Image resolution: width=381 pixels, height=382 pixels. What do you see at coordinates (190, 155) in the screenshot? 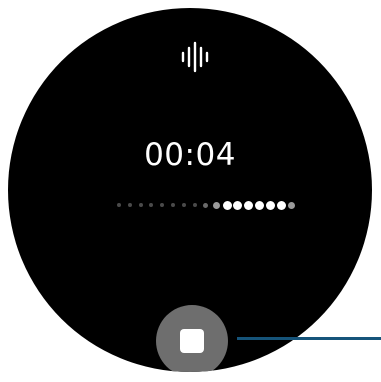
I see `elapsed-time: 00:04` at bounding box center [190, 155].